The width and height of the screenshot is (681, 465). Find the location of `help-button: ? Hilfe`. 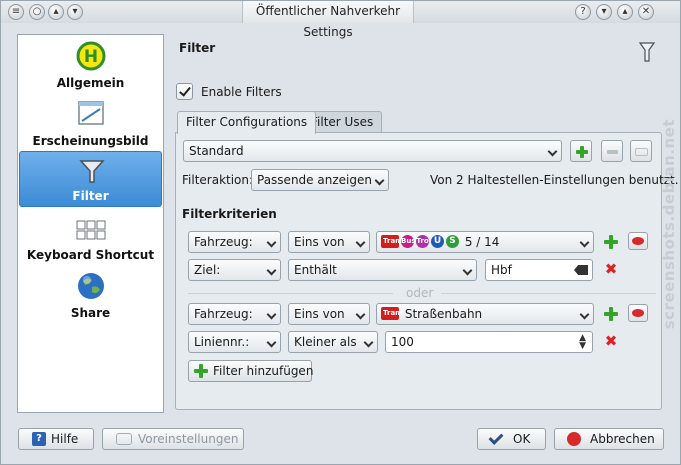

help-button: ? Hilfe is located at coordinates (56, 439).